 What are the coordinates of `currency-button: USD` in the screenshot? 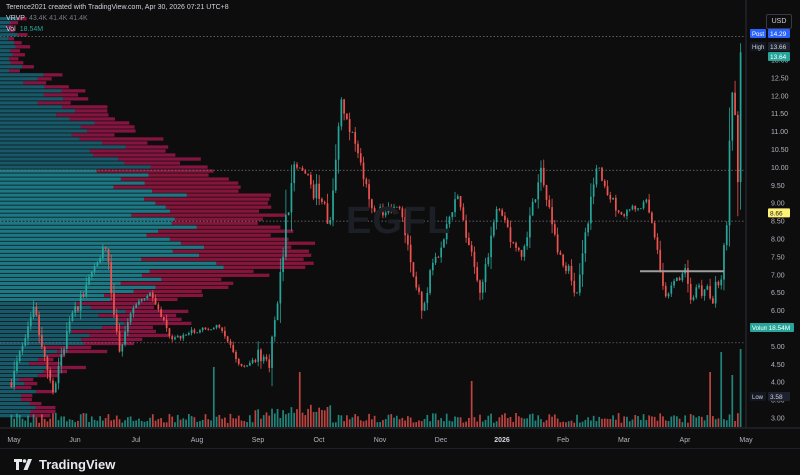 It's located at (779, 21).